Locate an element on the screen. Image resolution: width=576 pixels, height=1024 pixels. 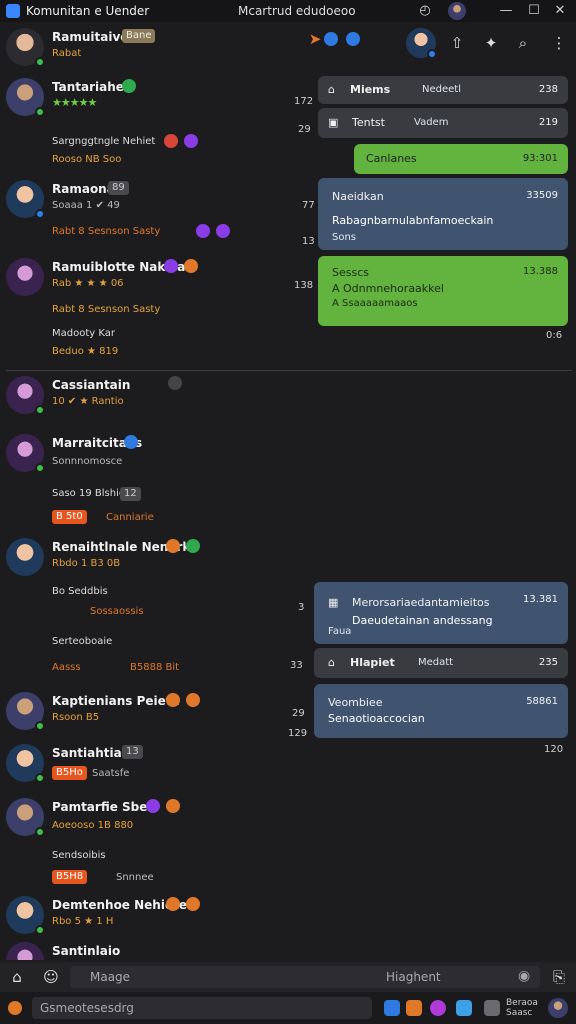
status-badge: B5H8 is located at coordinates (70, 877).